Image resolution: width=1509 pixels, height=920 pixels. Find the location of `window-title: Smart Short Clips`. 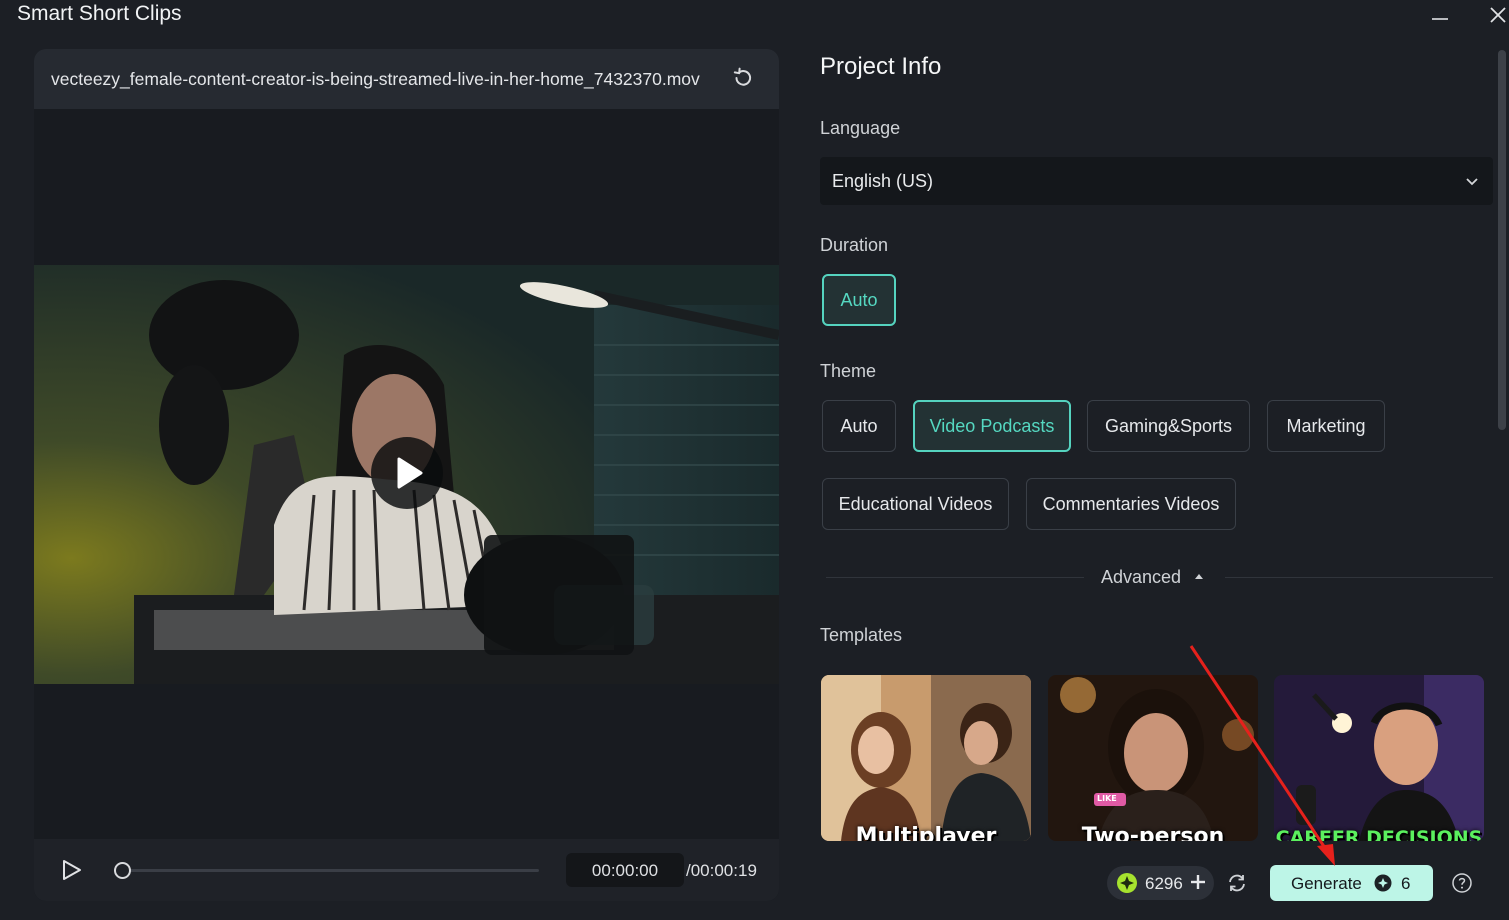

window-title: Smart Short Clips is located at coordinates (99, 13).